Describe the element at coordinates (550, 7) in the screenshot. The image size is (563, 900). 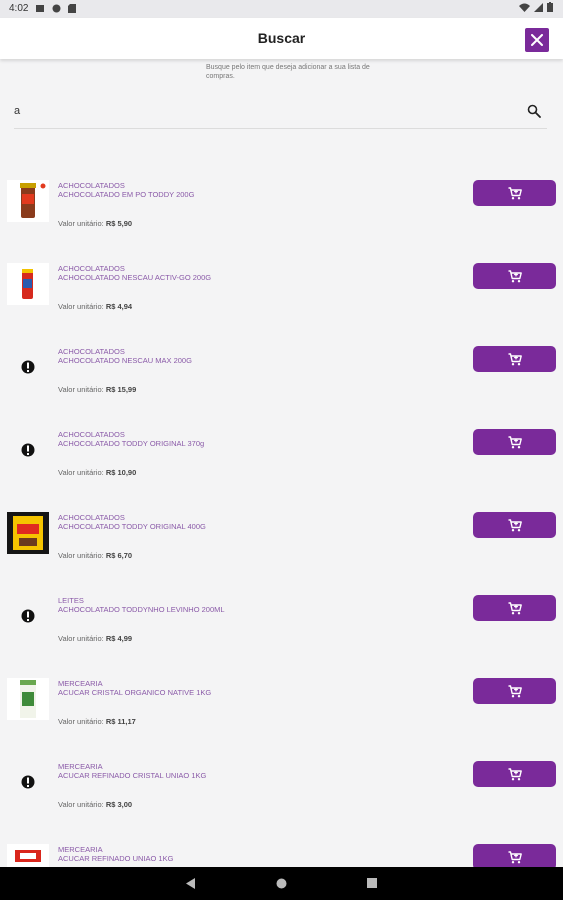
I see `battery-icon` at that location.